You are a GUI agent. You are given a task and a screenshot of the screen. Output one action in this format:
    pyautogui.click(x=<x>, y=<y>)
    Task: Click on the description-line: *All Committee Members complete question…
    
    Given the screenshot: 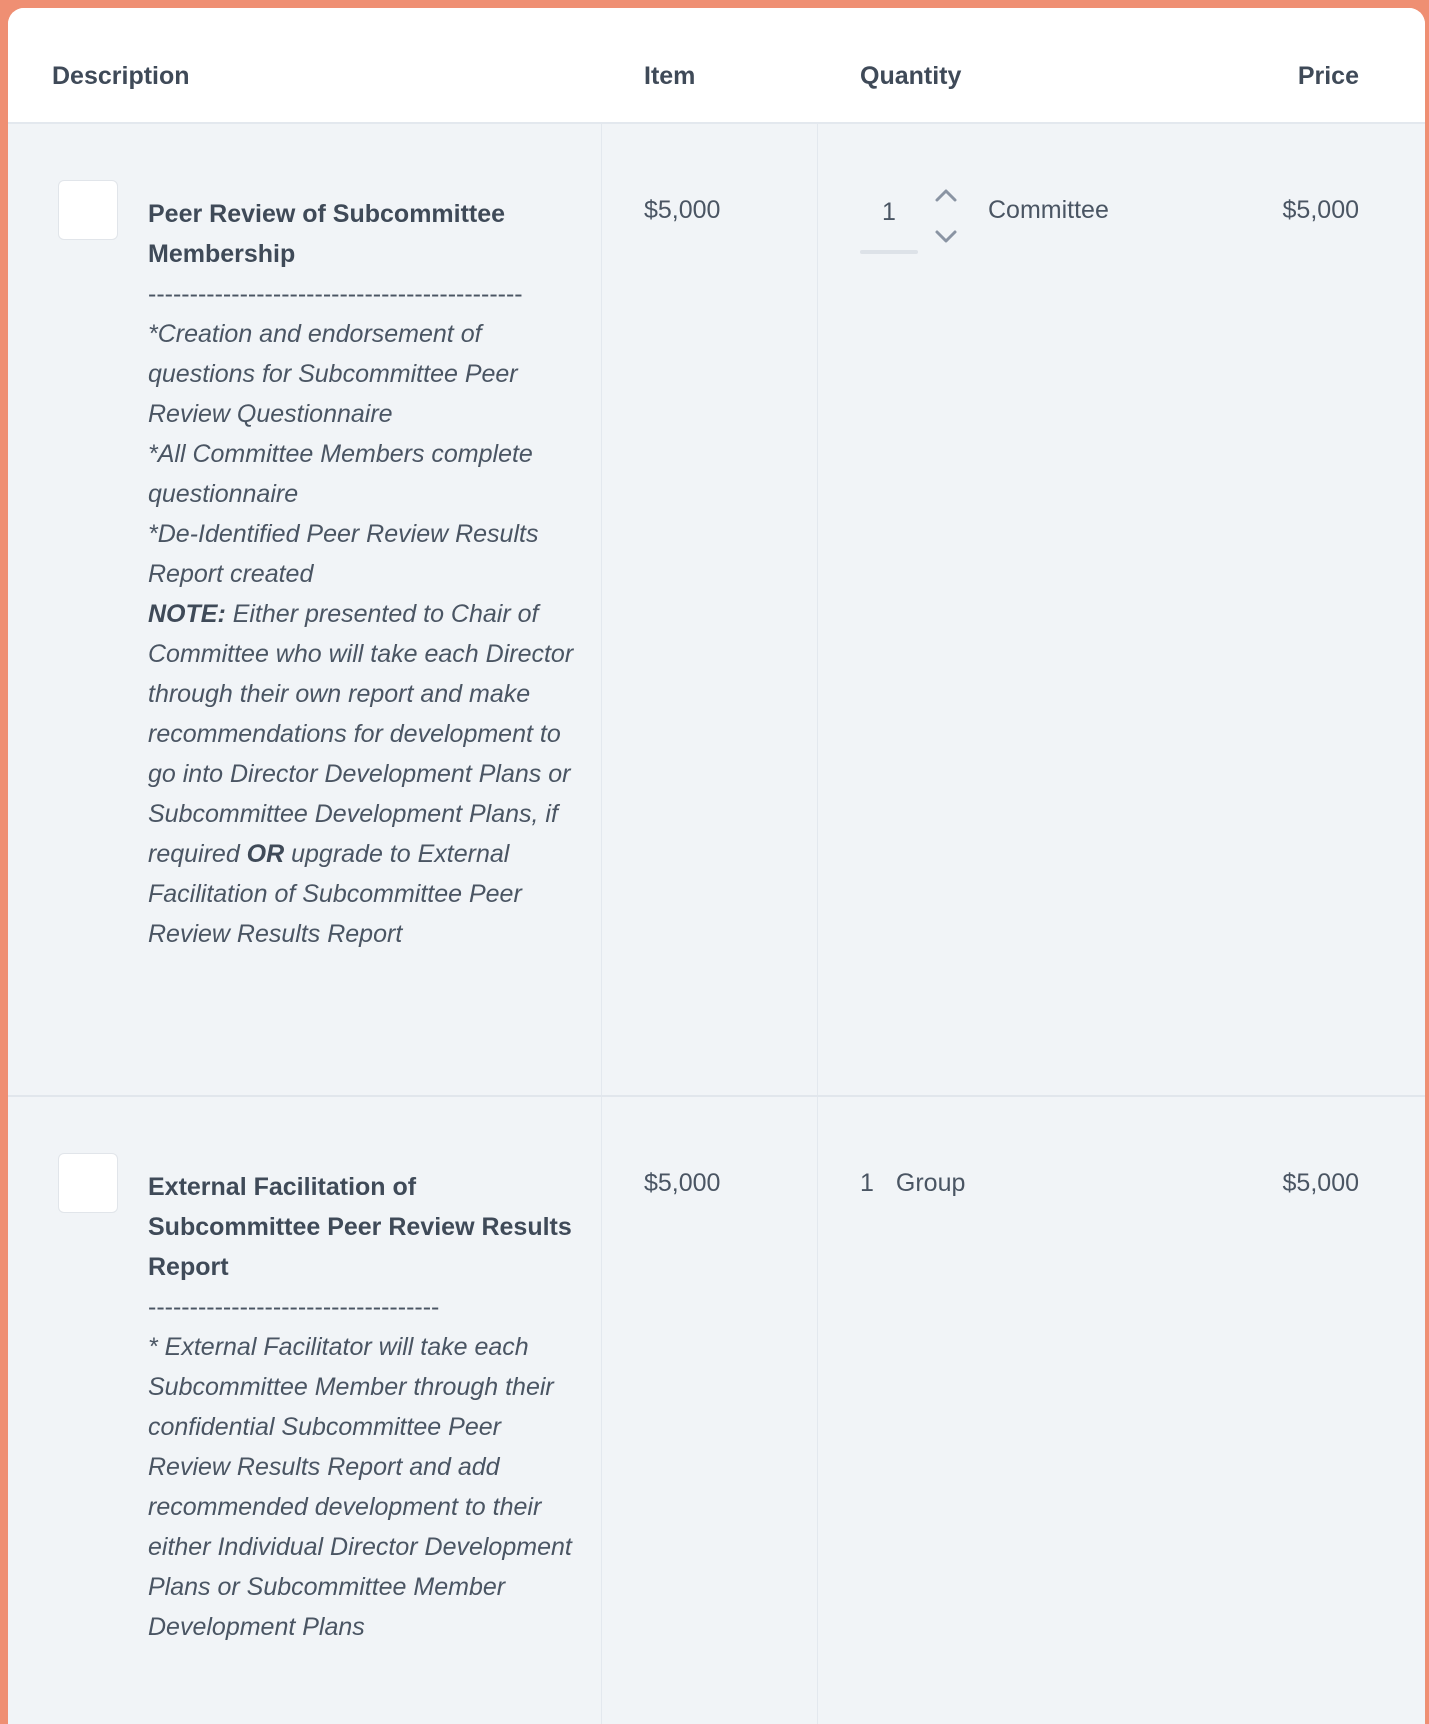 What is the action you would take?
    pyautogui.click(x=340, y=474)
    